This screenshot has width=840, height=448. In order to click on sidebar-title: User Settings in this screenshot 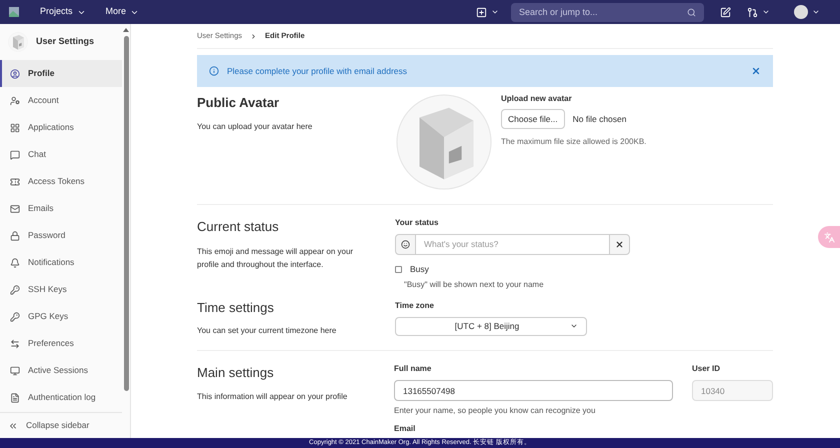, I will do `click(65, 41)`.